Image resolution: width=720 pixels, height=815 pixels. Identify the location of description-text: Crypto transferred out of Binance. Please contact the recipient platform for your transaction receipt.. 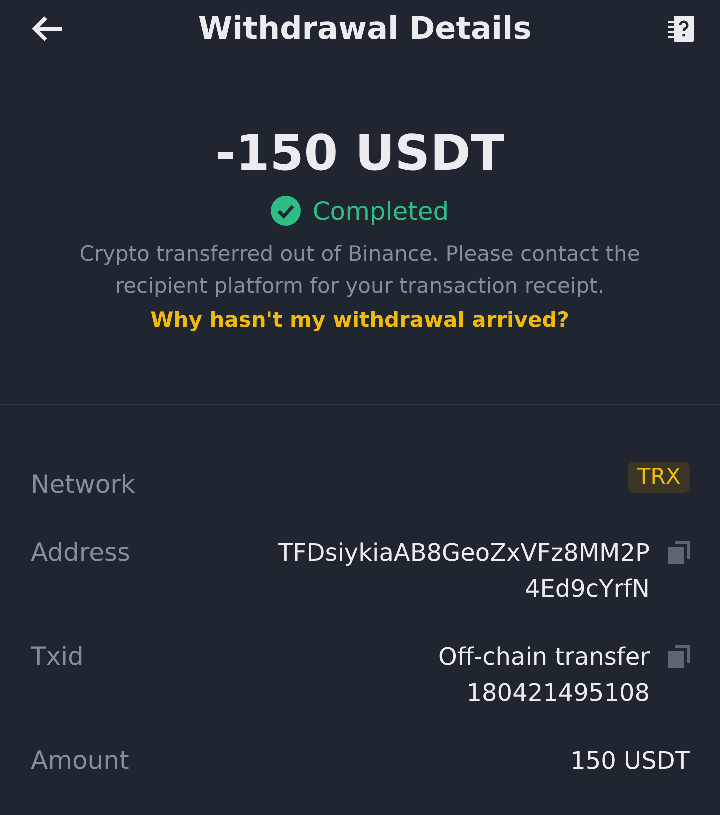
(360, 270).